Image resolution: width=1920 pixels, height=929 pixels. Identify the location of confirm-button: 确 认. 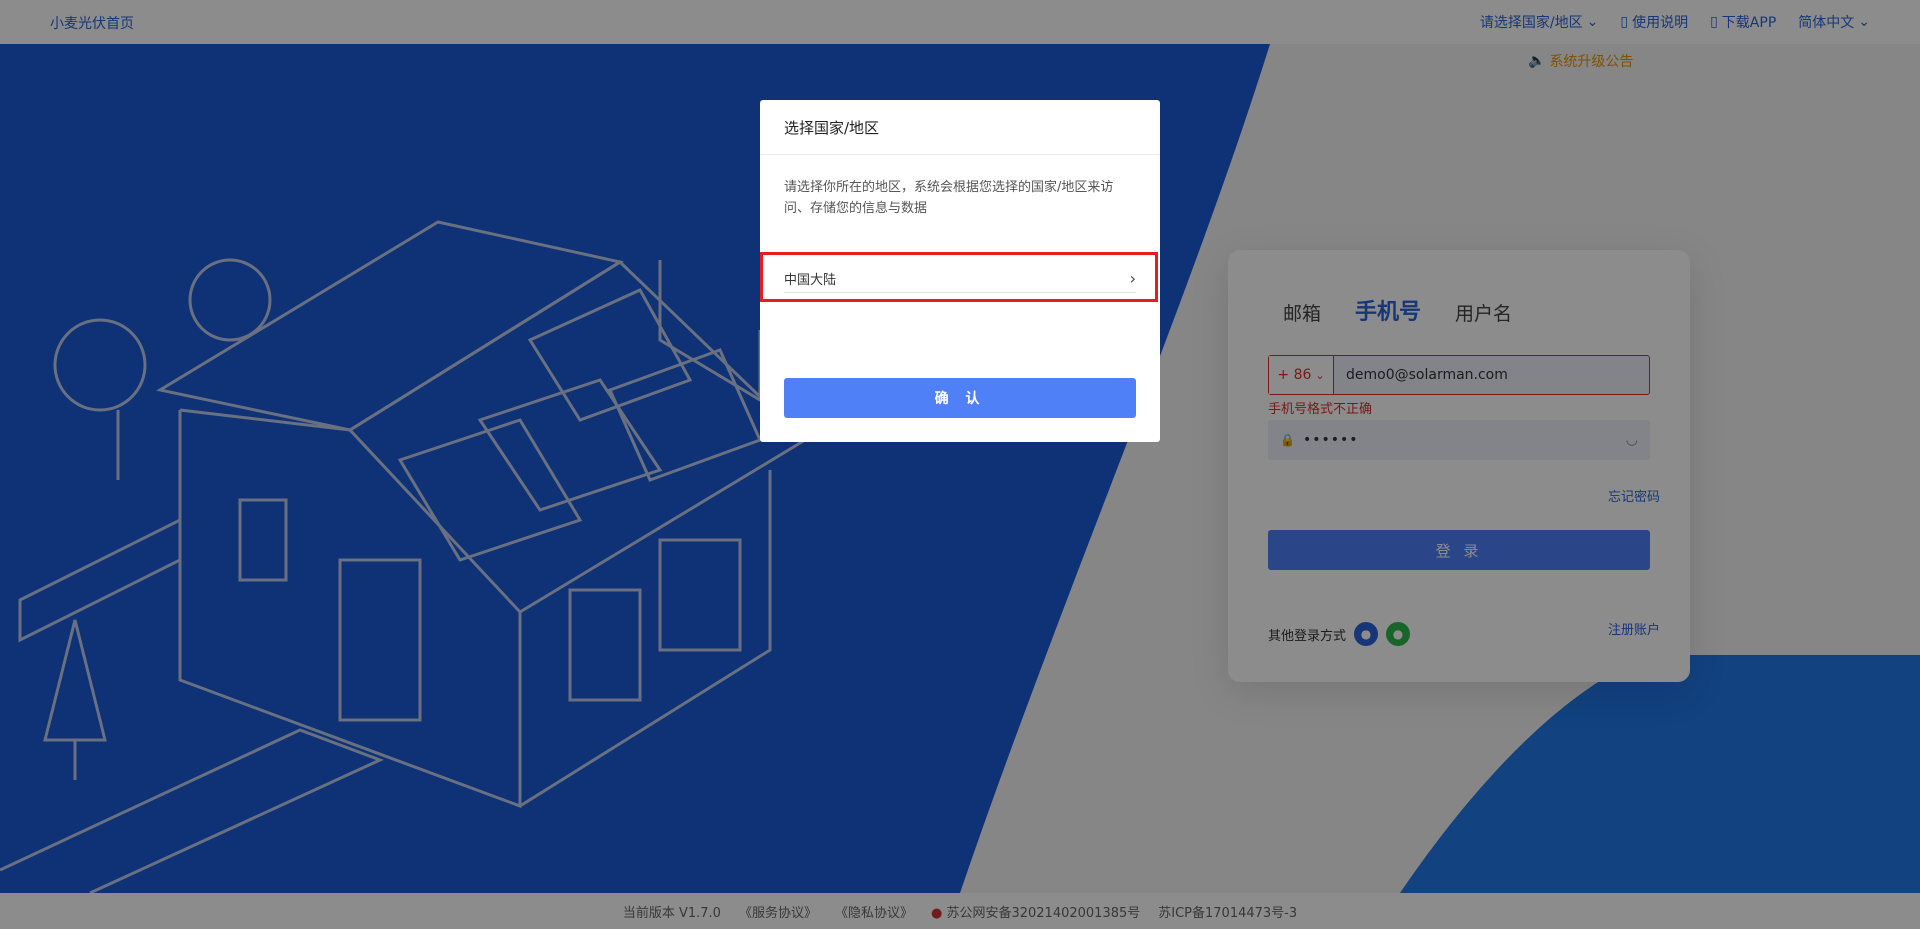
(960, 398).